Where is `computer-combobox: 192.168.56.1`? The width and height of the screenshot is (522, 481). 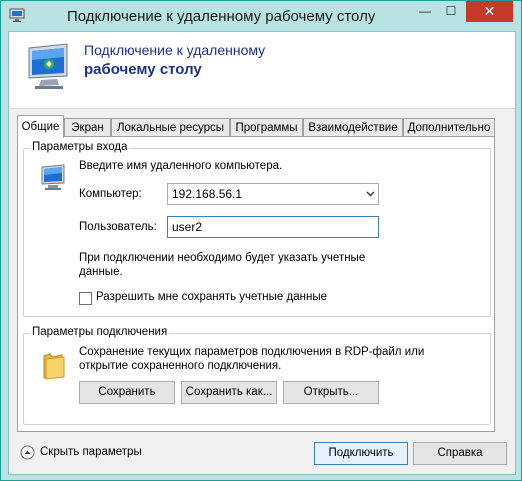 computer-combobox: 192.168.56.1 is located at coordinates (273, 194).